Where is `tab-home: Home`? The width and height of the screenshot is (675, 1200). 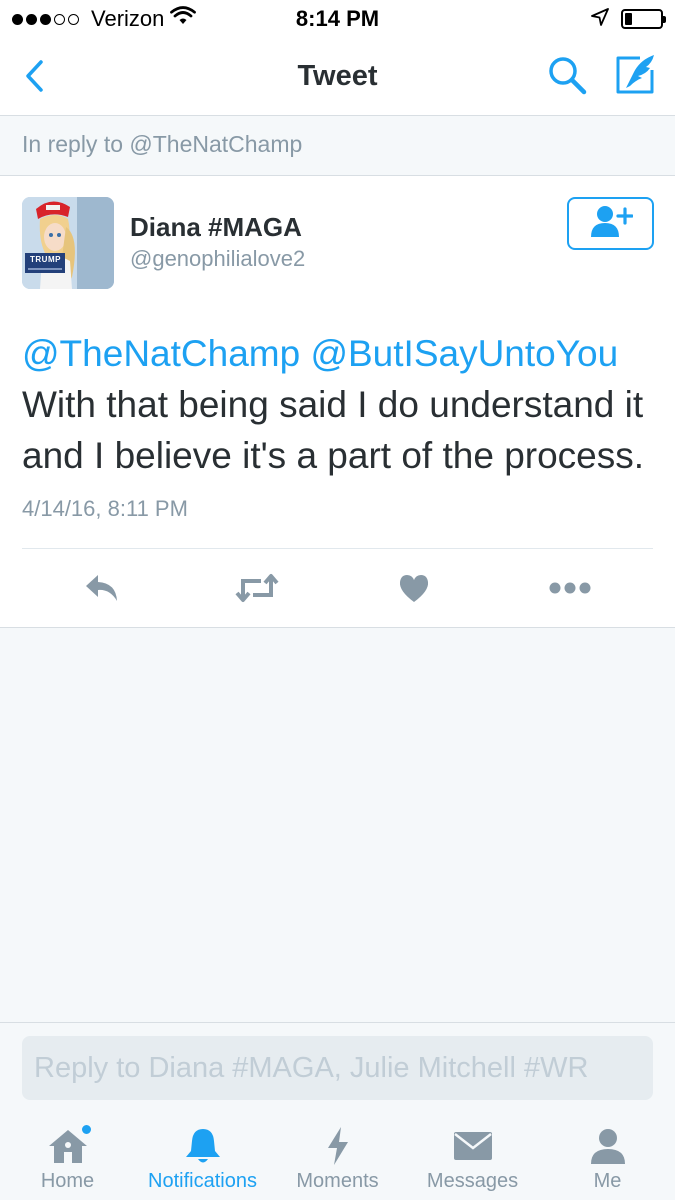
tab-home: Home is located at coordinates (67, 1157).